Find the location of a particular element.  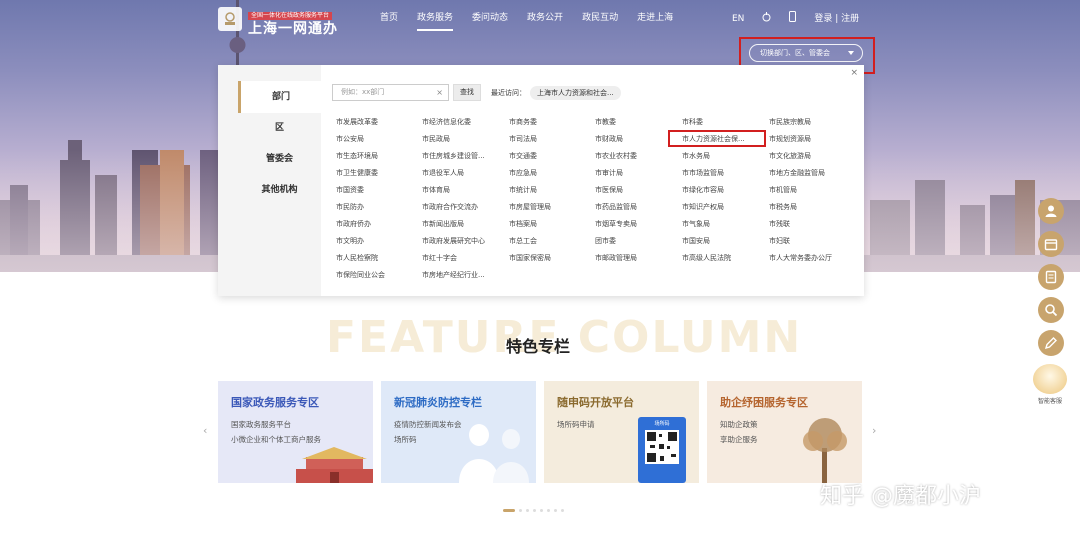

carousel-prev-button: ‹ is located at coordinates (205, 430).